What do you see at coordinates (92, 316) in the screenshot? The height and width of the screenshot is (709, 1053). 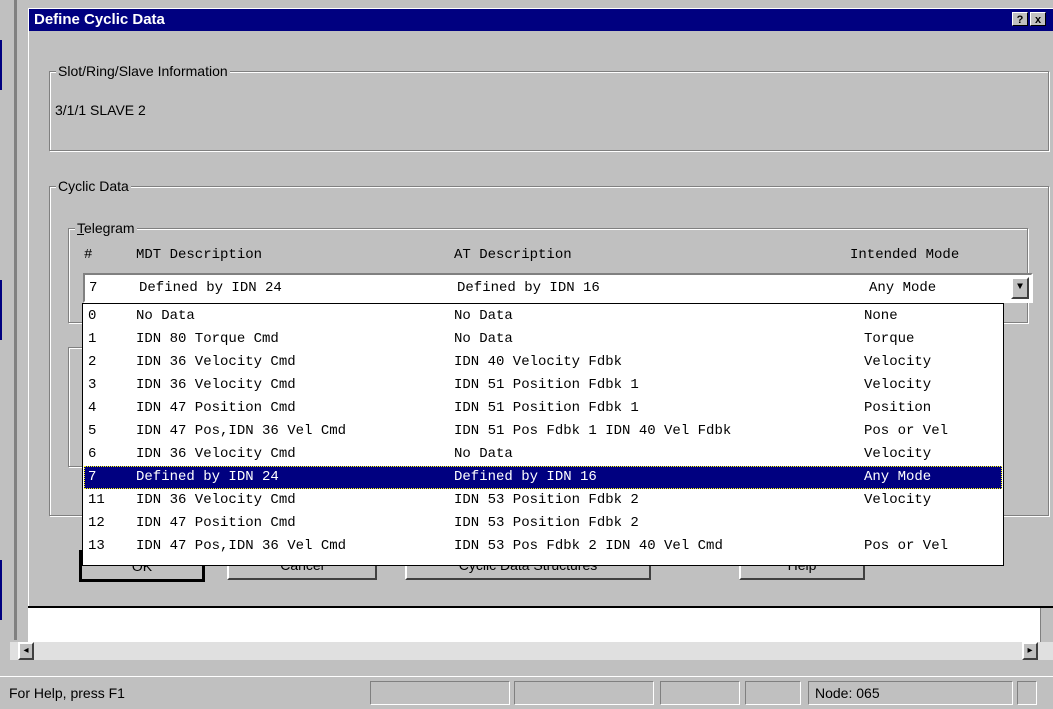 I see `option-num: 0` at bounding box center [92, 316].